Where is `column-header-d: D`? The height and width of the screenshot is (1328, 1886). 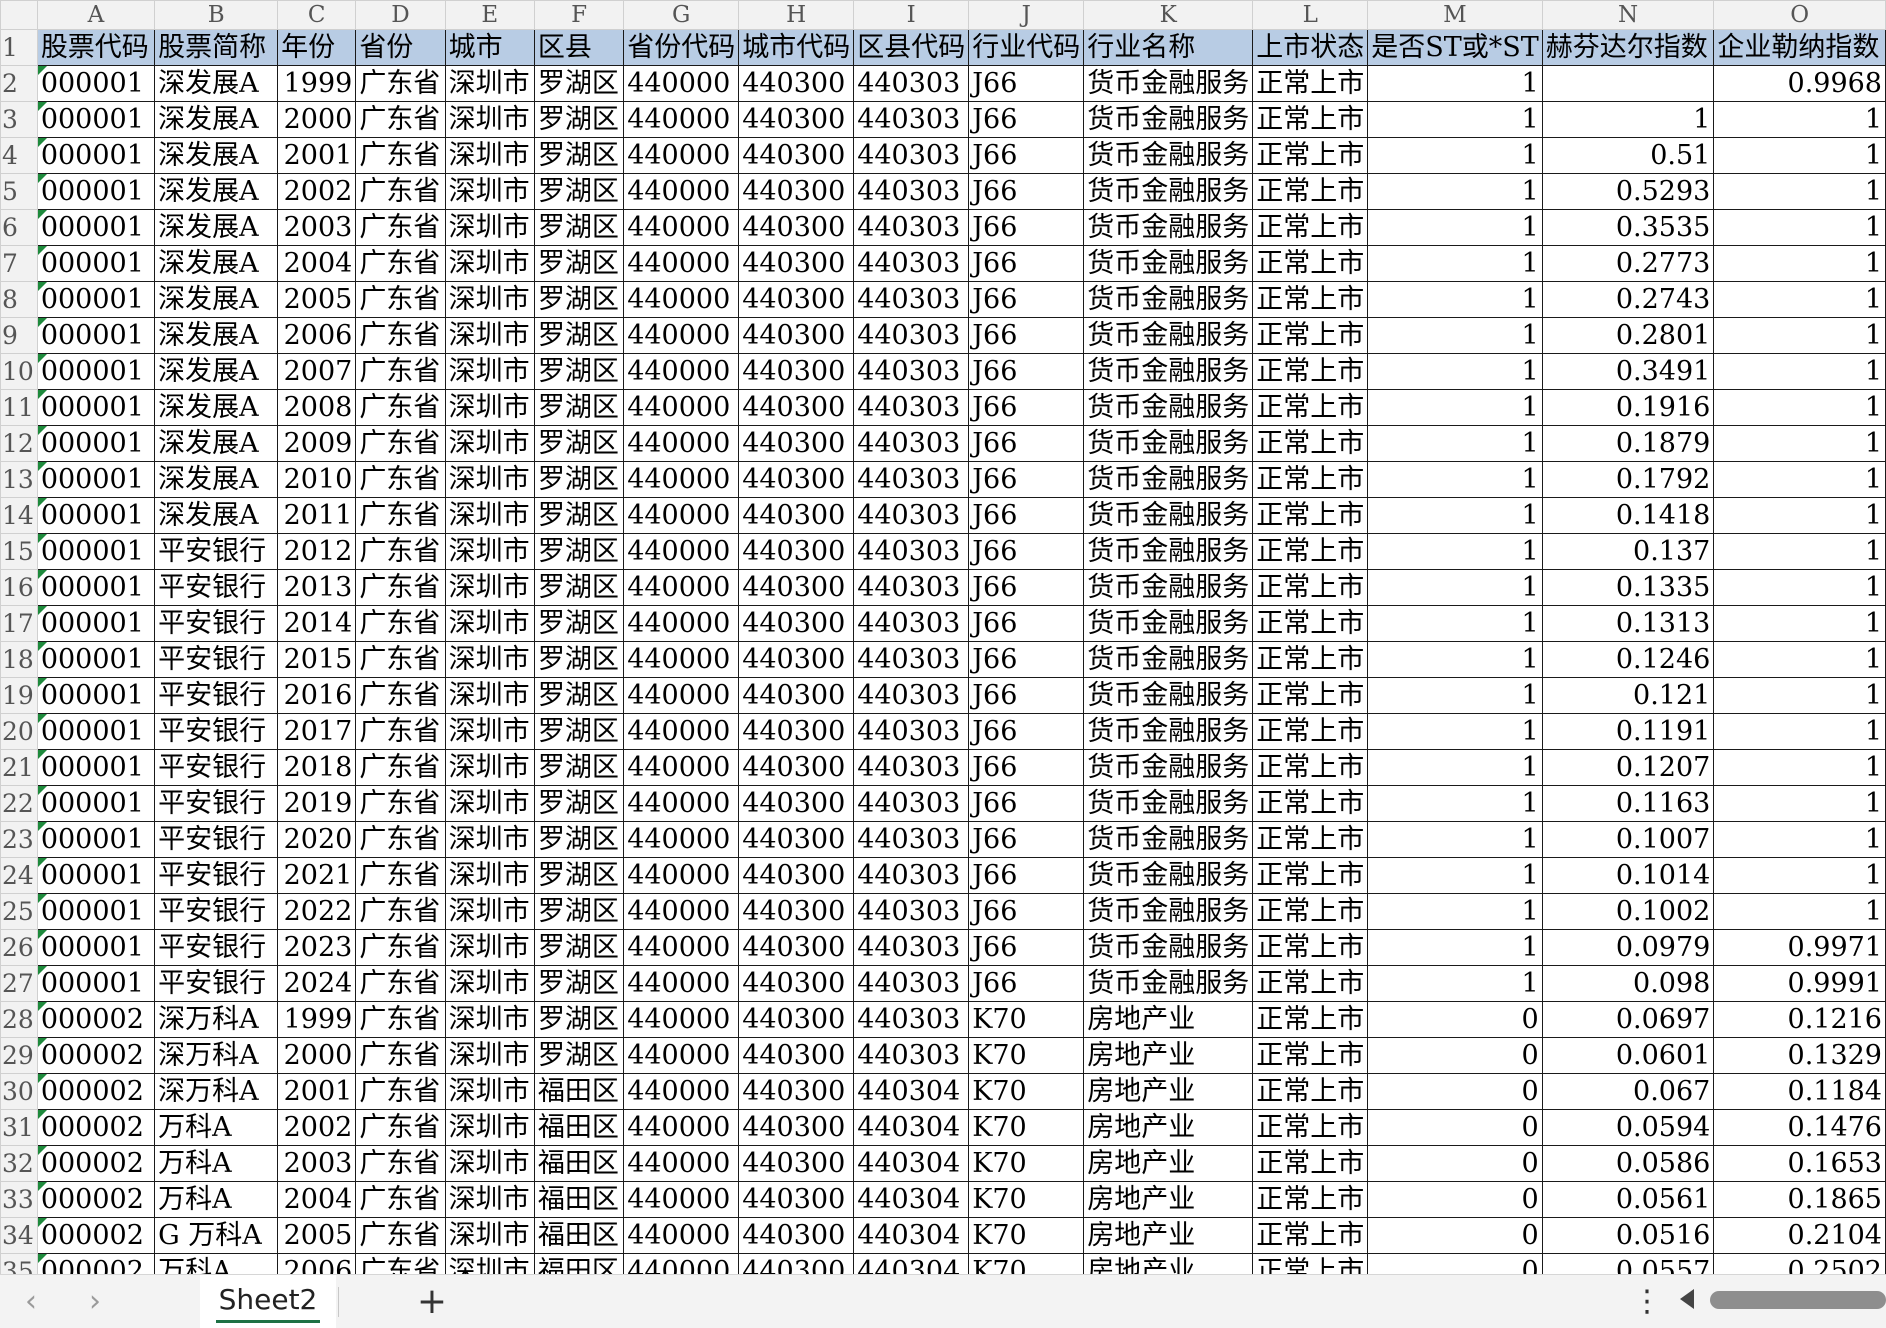
column-header-d: D is located at coordinates (400, 15).